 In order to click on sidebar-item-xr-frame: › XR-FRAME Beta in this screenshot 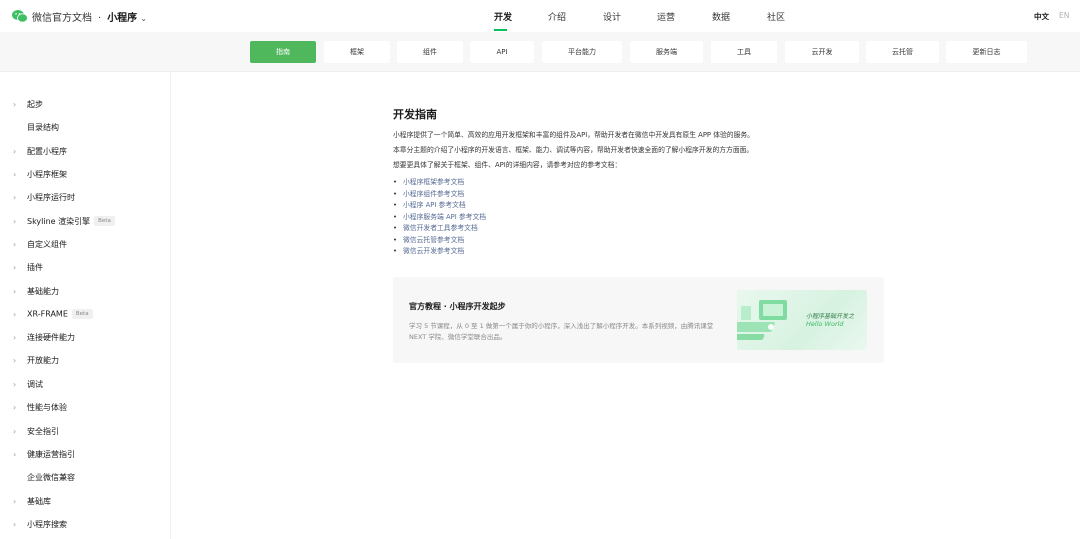, I will do `click(85, 314)`.